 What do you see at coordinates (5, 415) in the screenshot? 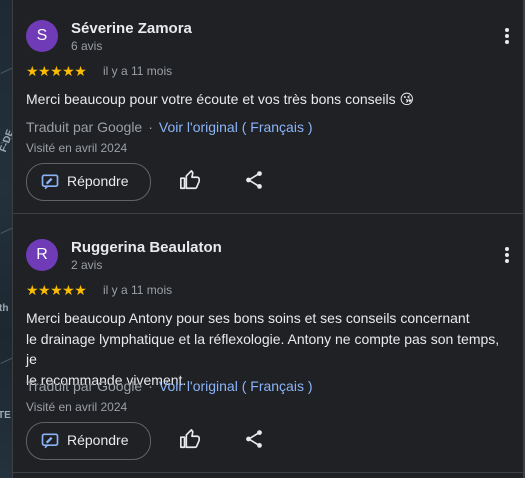
I see `map-label: TE` at bounding box center [5, 415].